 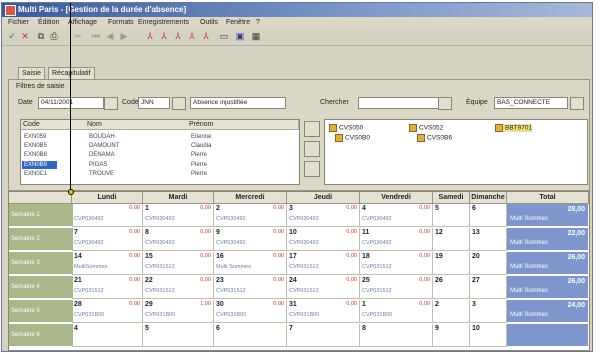 I want to click on tree-node: CVS052, so click(x=426, y=128).